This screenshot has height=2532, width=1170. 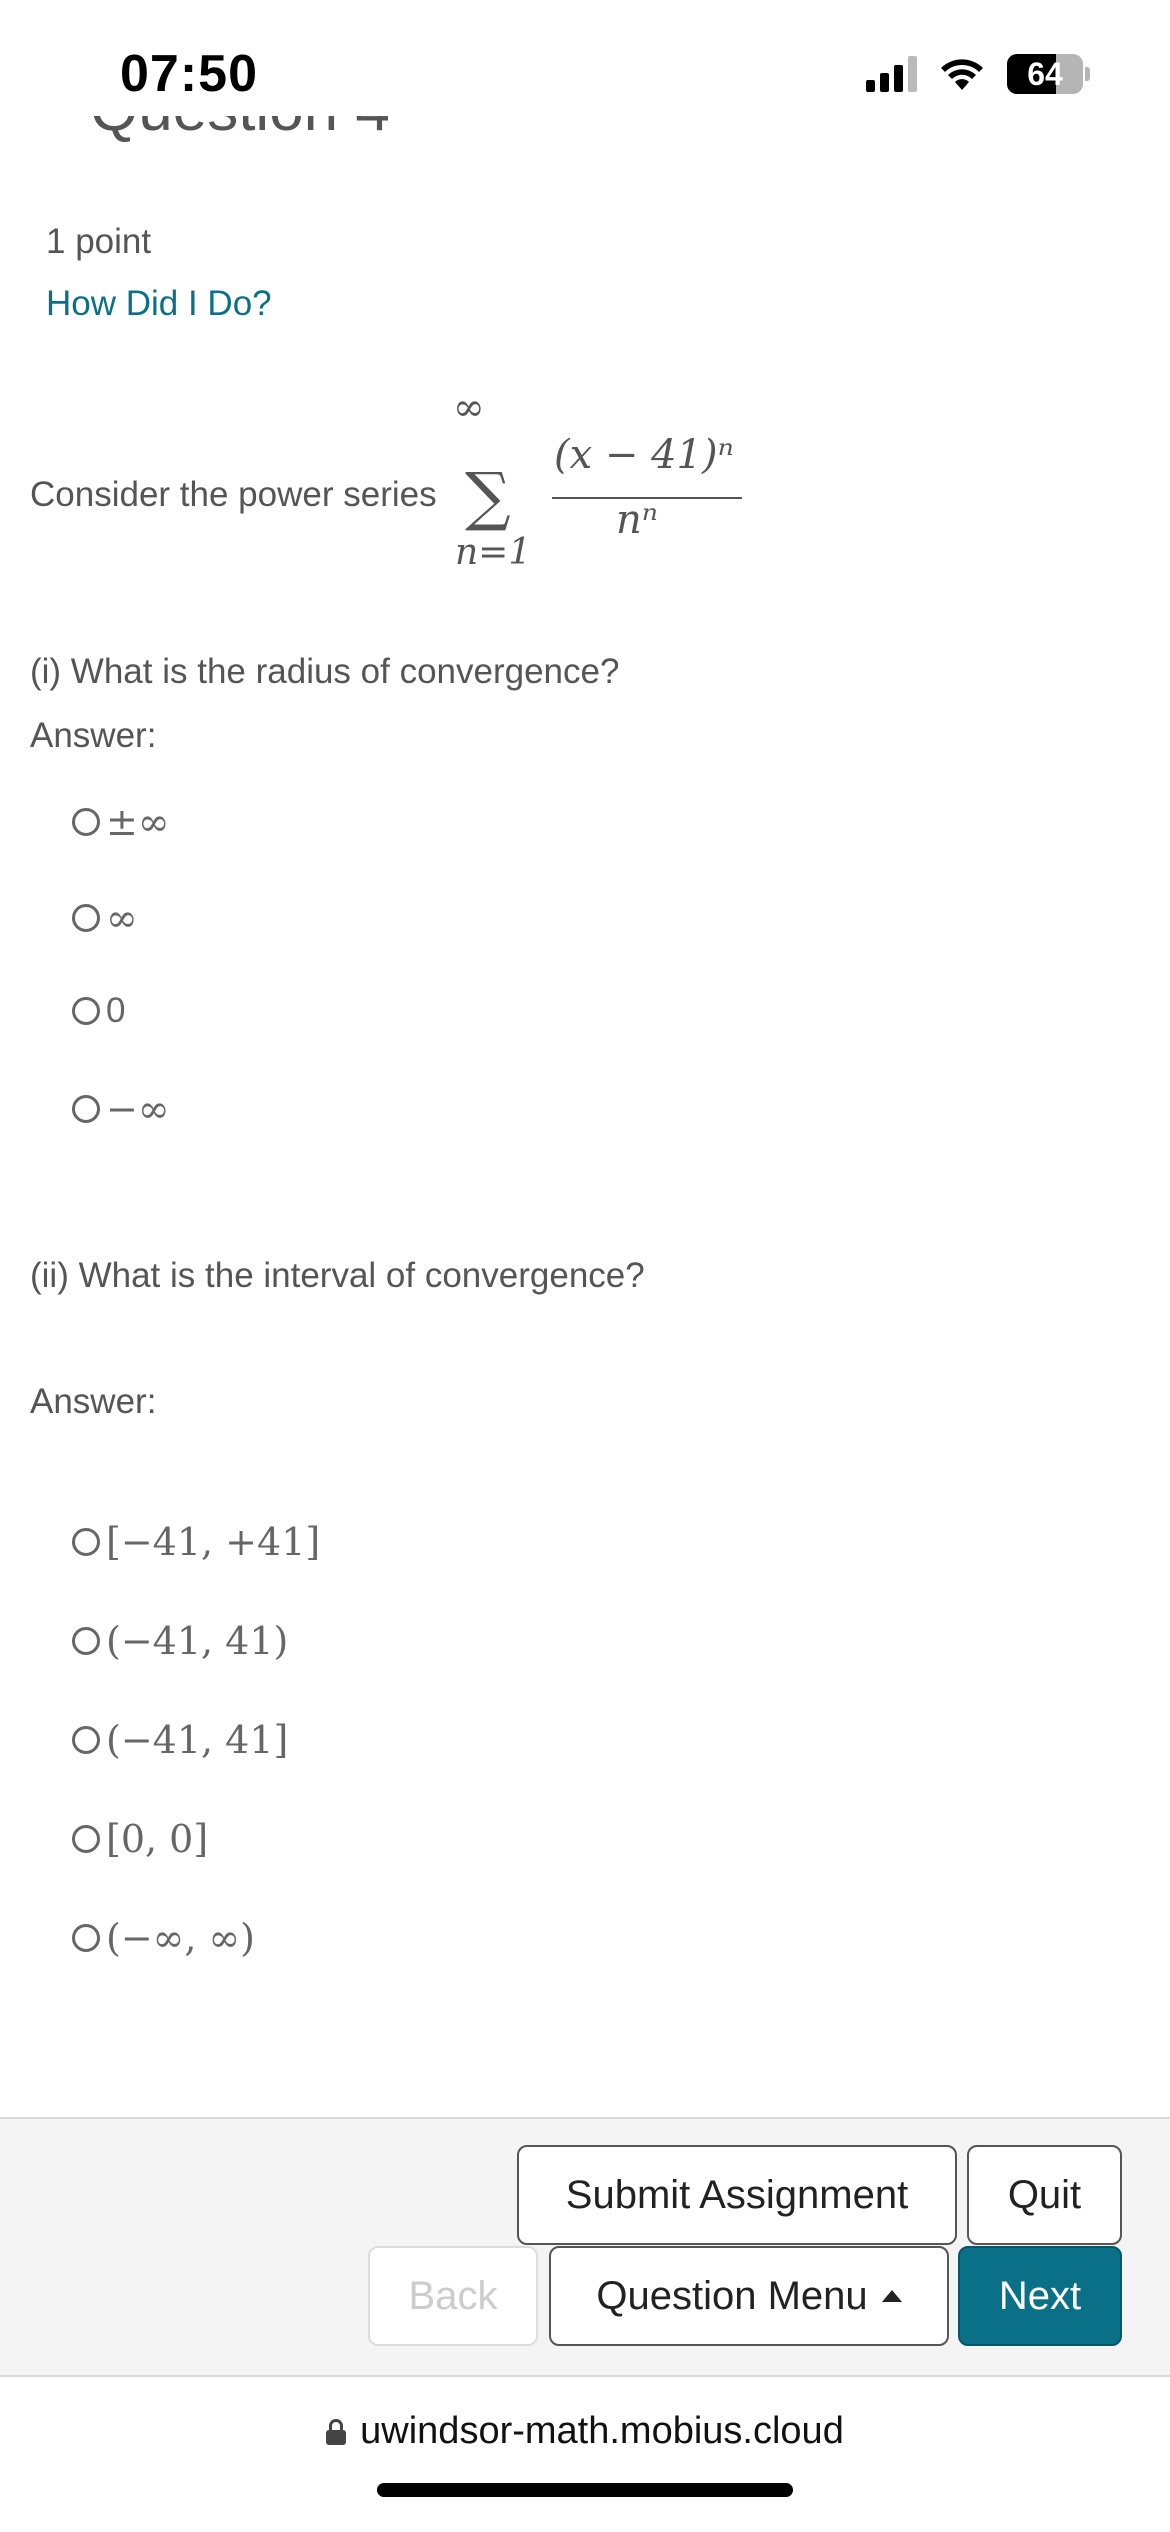 What do you see at coordinates (163, 1938) in the screenshot?
I see `part2-option: (−∞, ∞)` at bounding box center [163, 1938].